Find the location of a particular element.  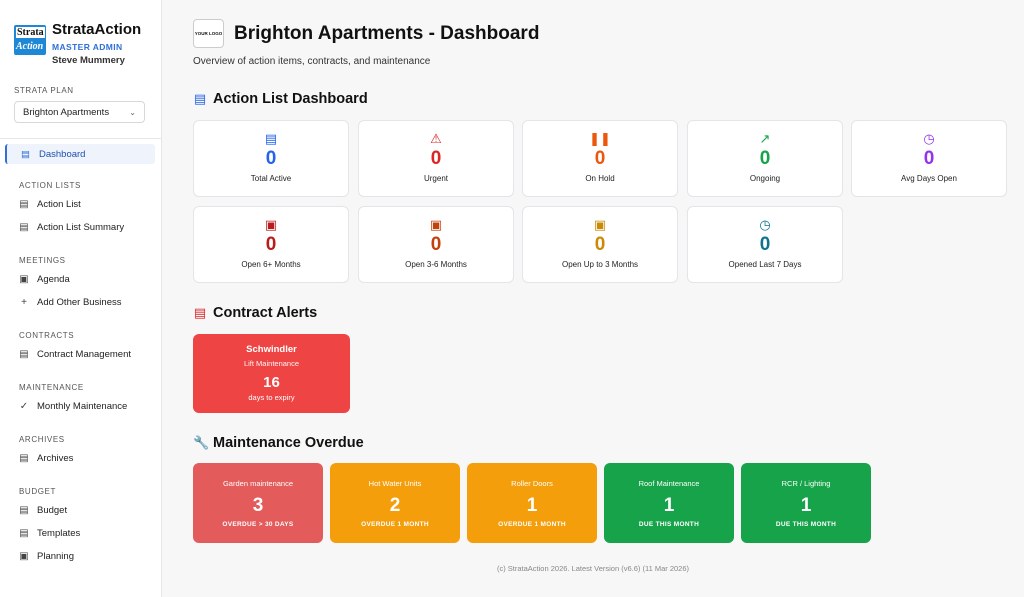

contractor-name: Schwindler is located at coordinates (271, 349).